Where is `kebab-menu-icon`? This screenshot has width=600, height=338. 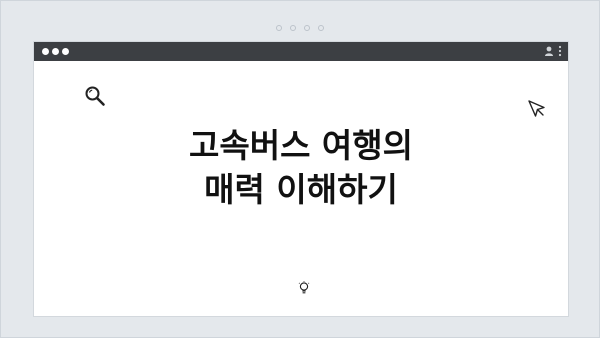 kebab-menu-icon is located at coordinates (560, 51).